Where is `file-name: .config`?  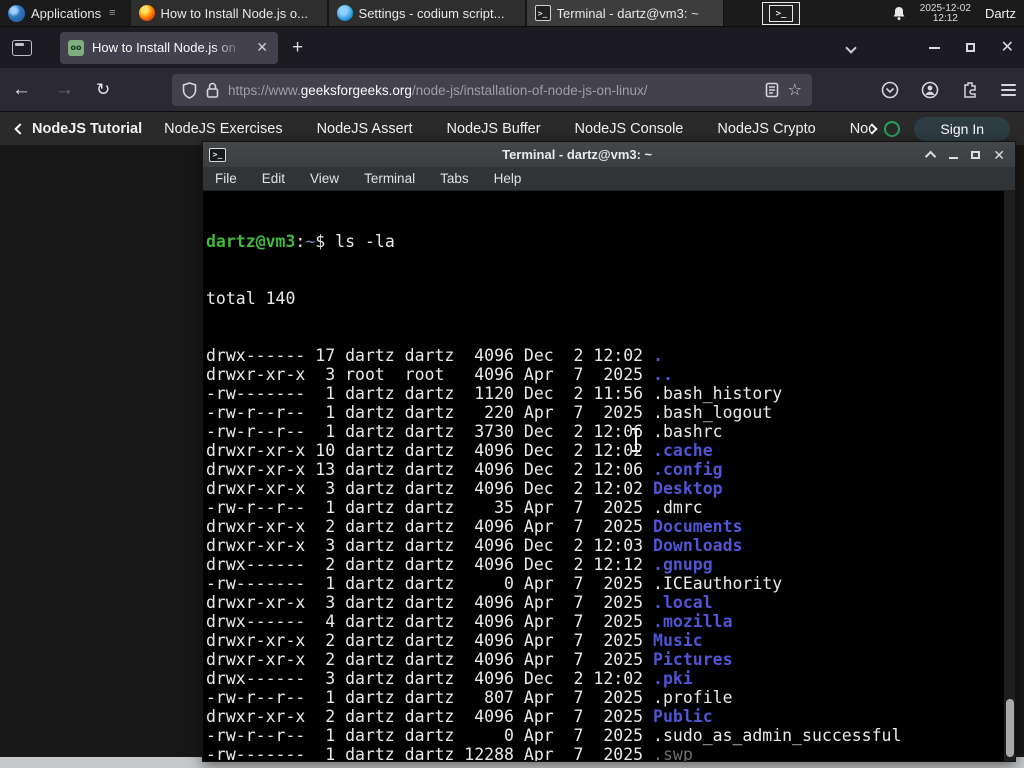 file-name: .config is located at coordinates (688, 469).